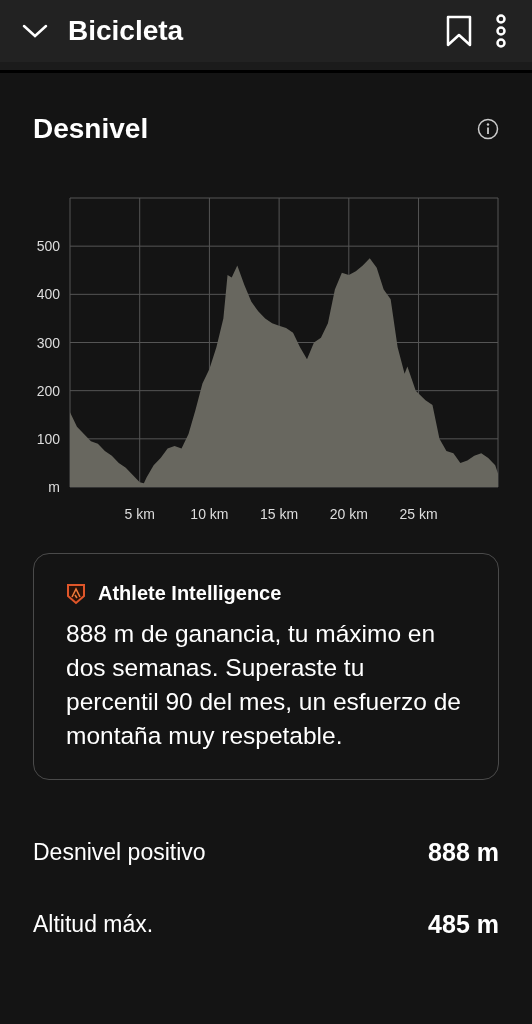 The width and height of the screenshot is (532, 1024). Describe the element at coordinates (459, 31) in the screenshot. I see `bookmark-icon` at that location.